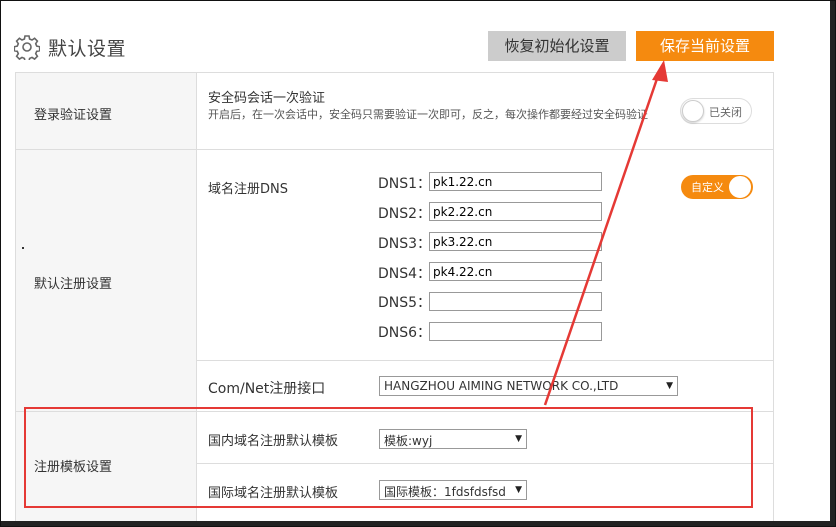 Image resolution: width=836 pixels, height=527 pixels. I want to click on register-settings-cell: 默认注册设置, so click(106, 280).